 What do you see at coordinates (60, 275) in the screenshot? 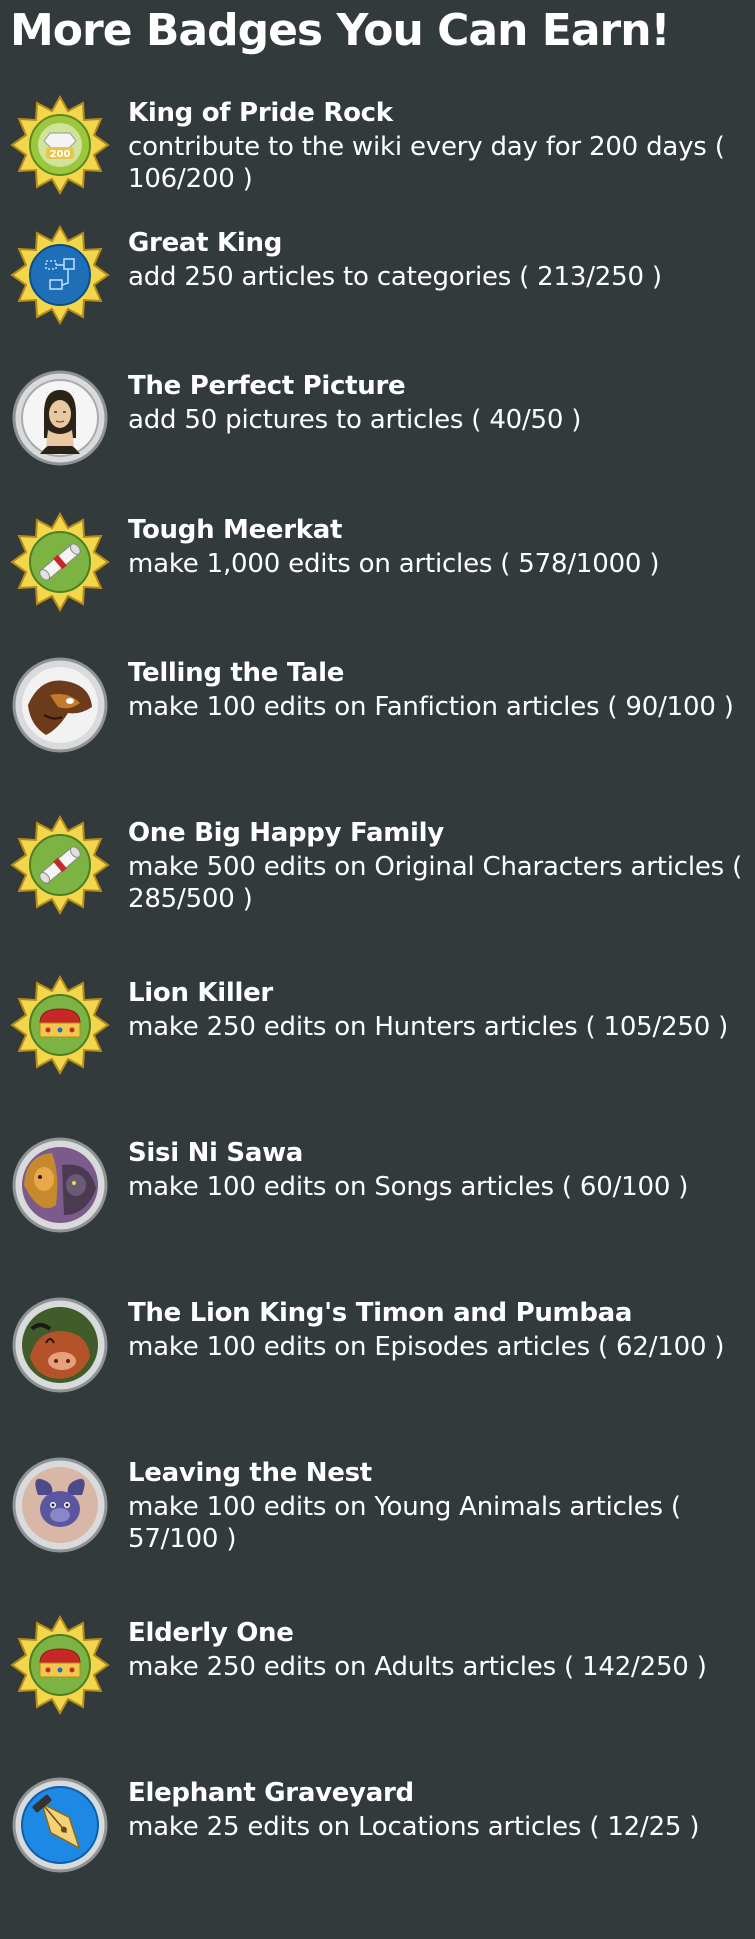
I see `starburst-map-icon` at bounding box center [60, 275].